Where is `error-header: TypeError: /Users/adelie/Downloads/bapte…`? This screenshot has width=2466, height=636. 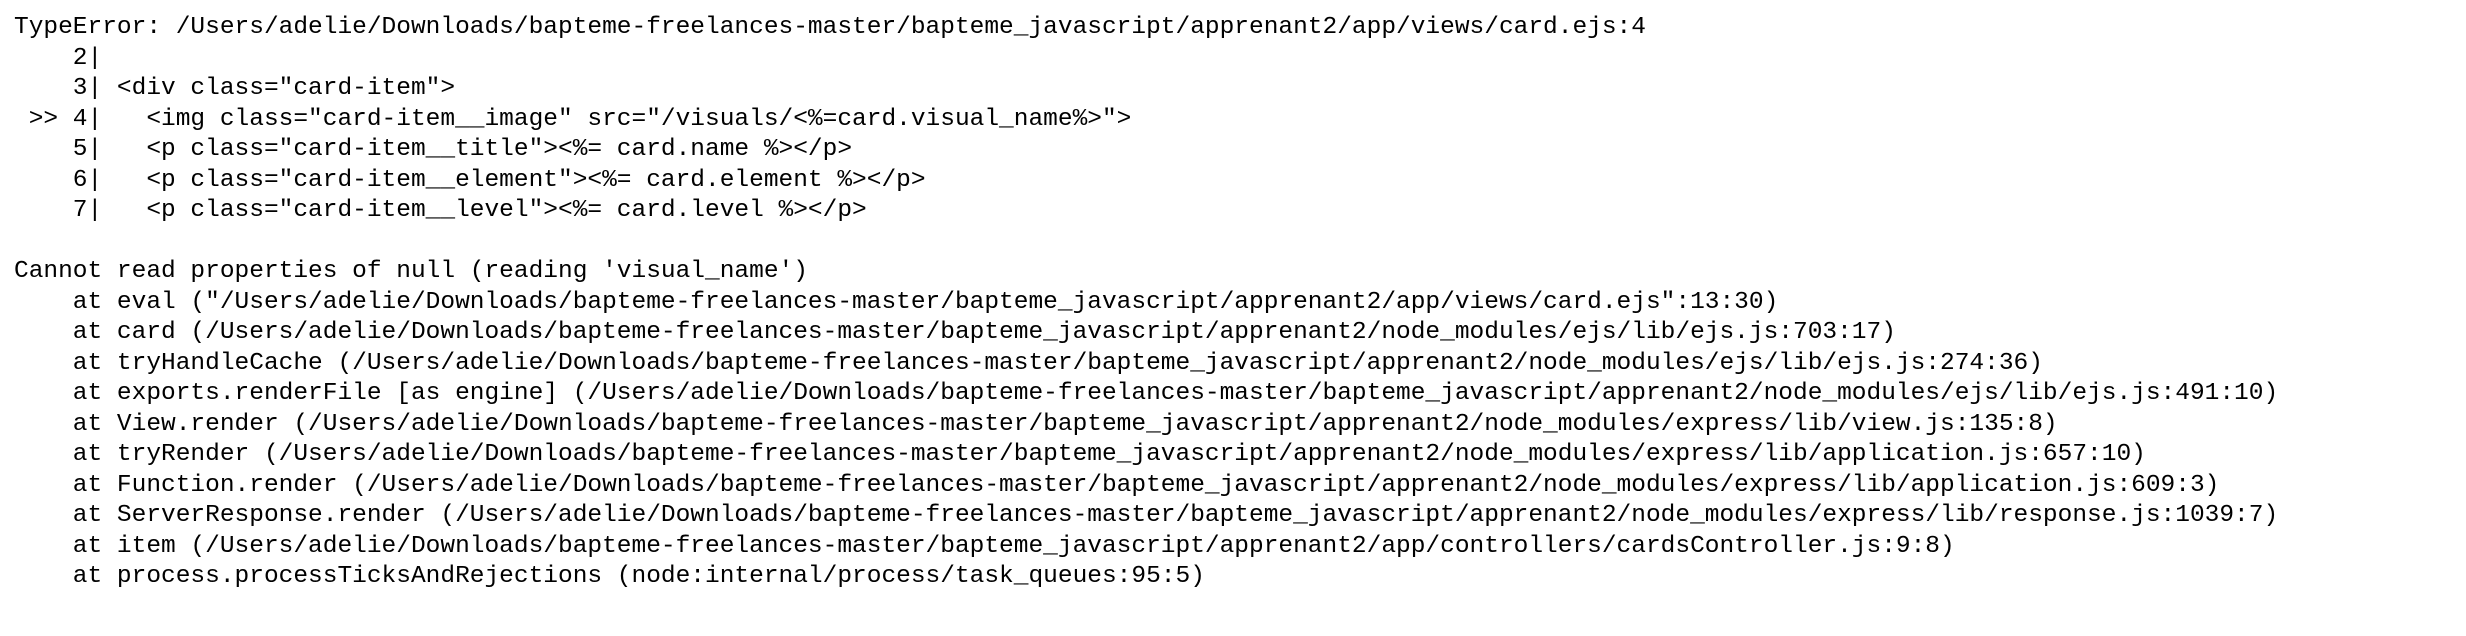 error-header: TypeError: /Users/adelie/Downloads/bapte… is located at coordinates (830, 27).